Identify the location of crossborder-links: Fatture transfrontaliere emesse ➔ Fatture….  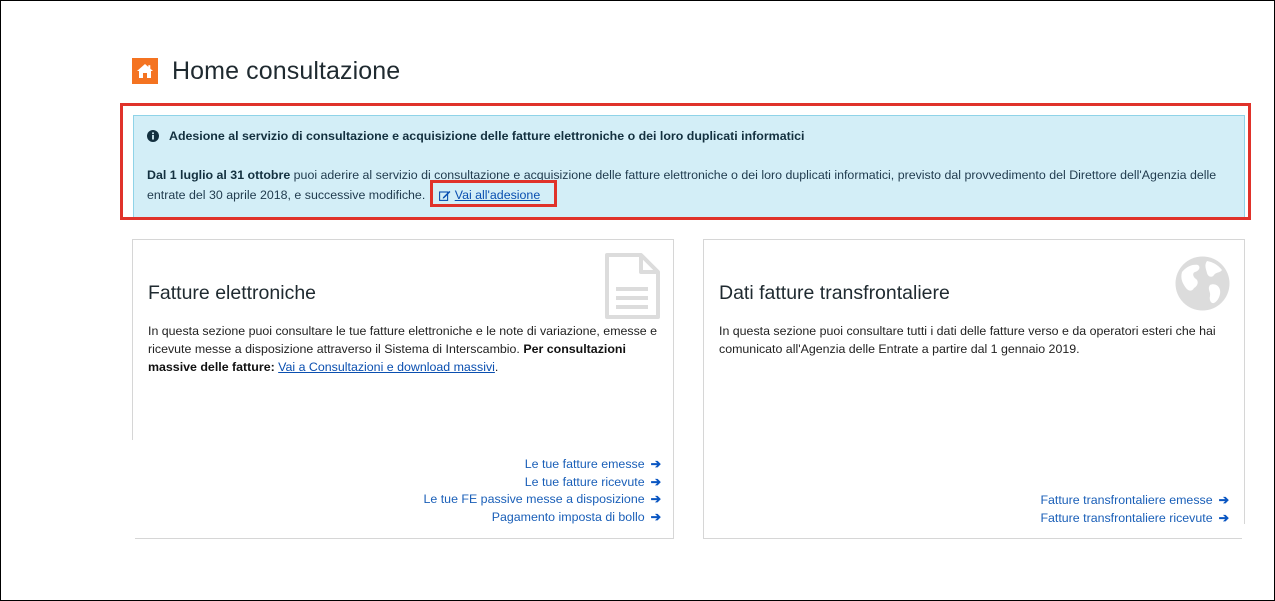
(1134, 509).